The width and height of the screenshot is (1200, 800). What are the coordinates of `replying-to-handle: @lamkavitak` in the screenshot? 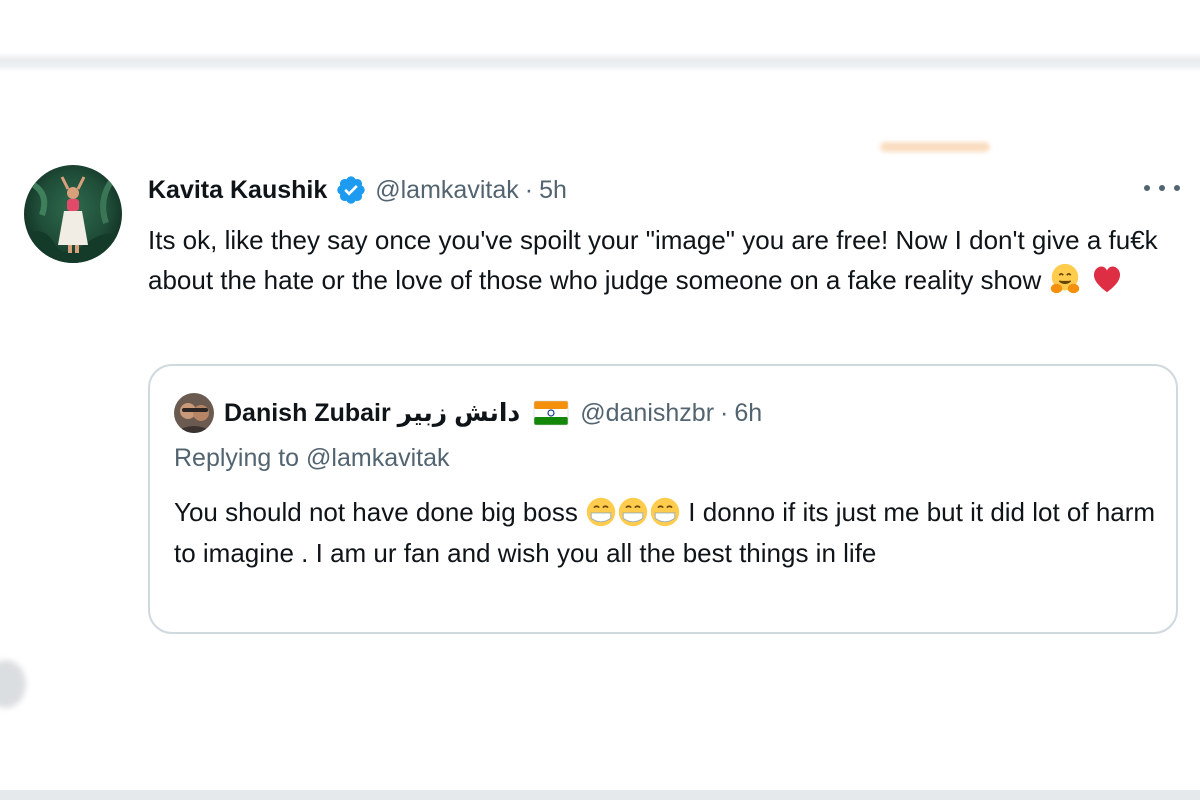 It's located at (377, 458).